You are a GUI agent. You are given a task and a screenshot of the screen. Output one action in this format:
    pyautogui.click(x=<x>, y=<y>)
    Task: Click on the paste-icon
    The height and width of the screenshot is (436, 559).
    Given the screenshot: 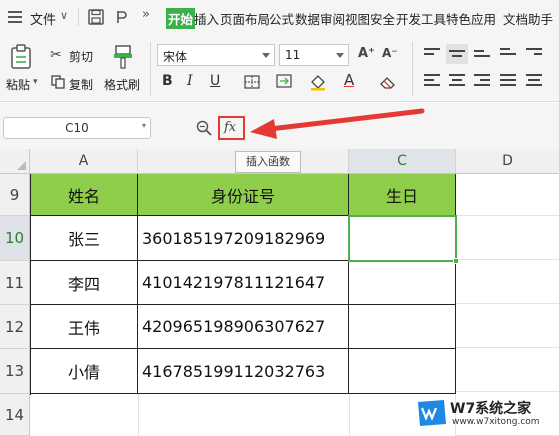 What is the action you would take?
    pyautogui.click(x=21, y=57)
    